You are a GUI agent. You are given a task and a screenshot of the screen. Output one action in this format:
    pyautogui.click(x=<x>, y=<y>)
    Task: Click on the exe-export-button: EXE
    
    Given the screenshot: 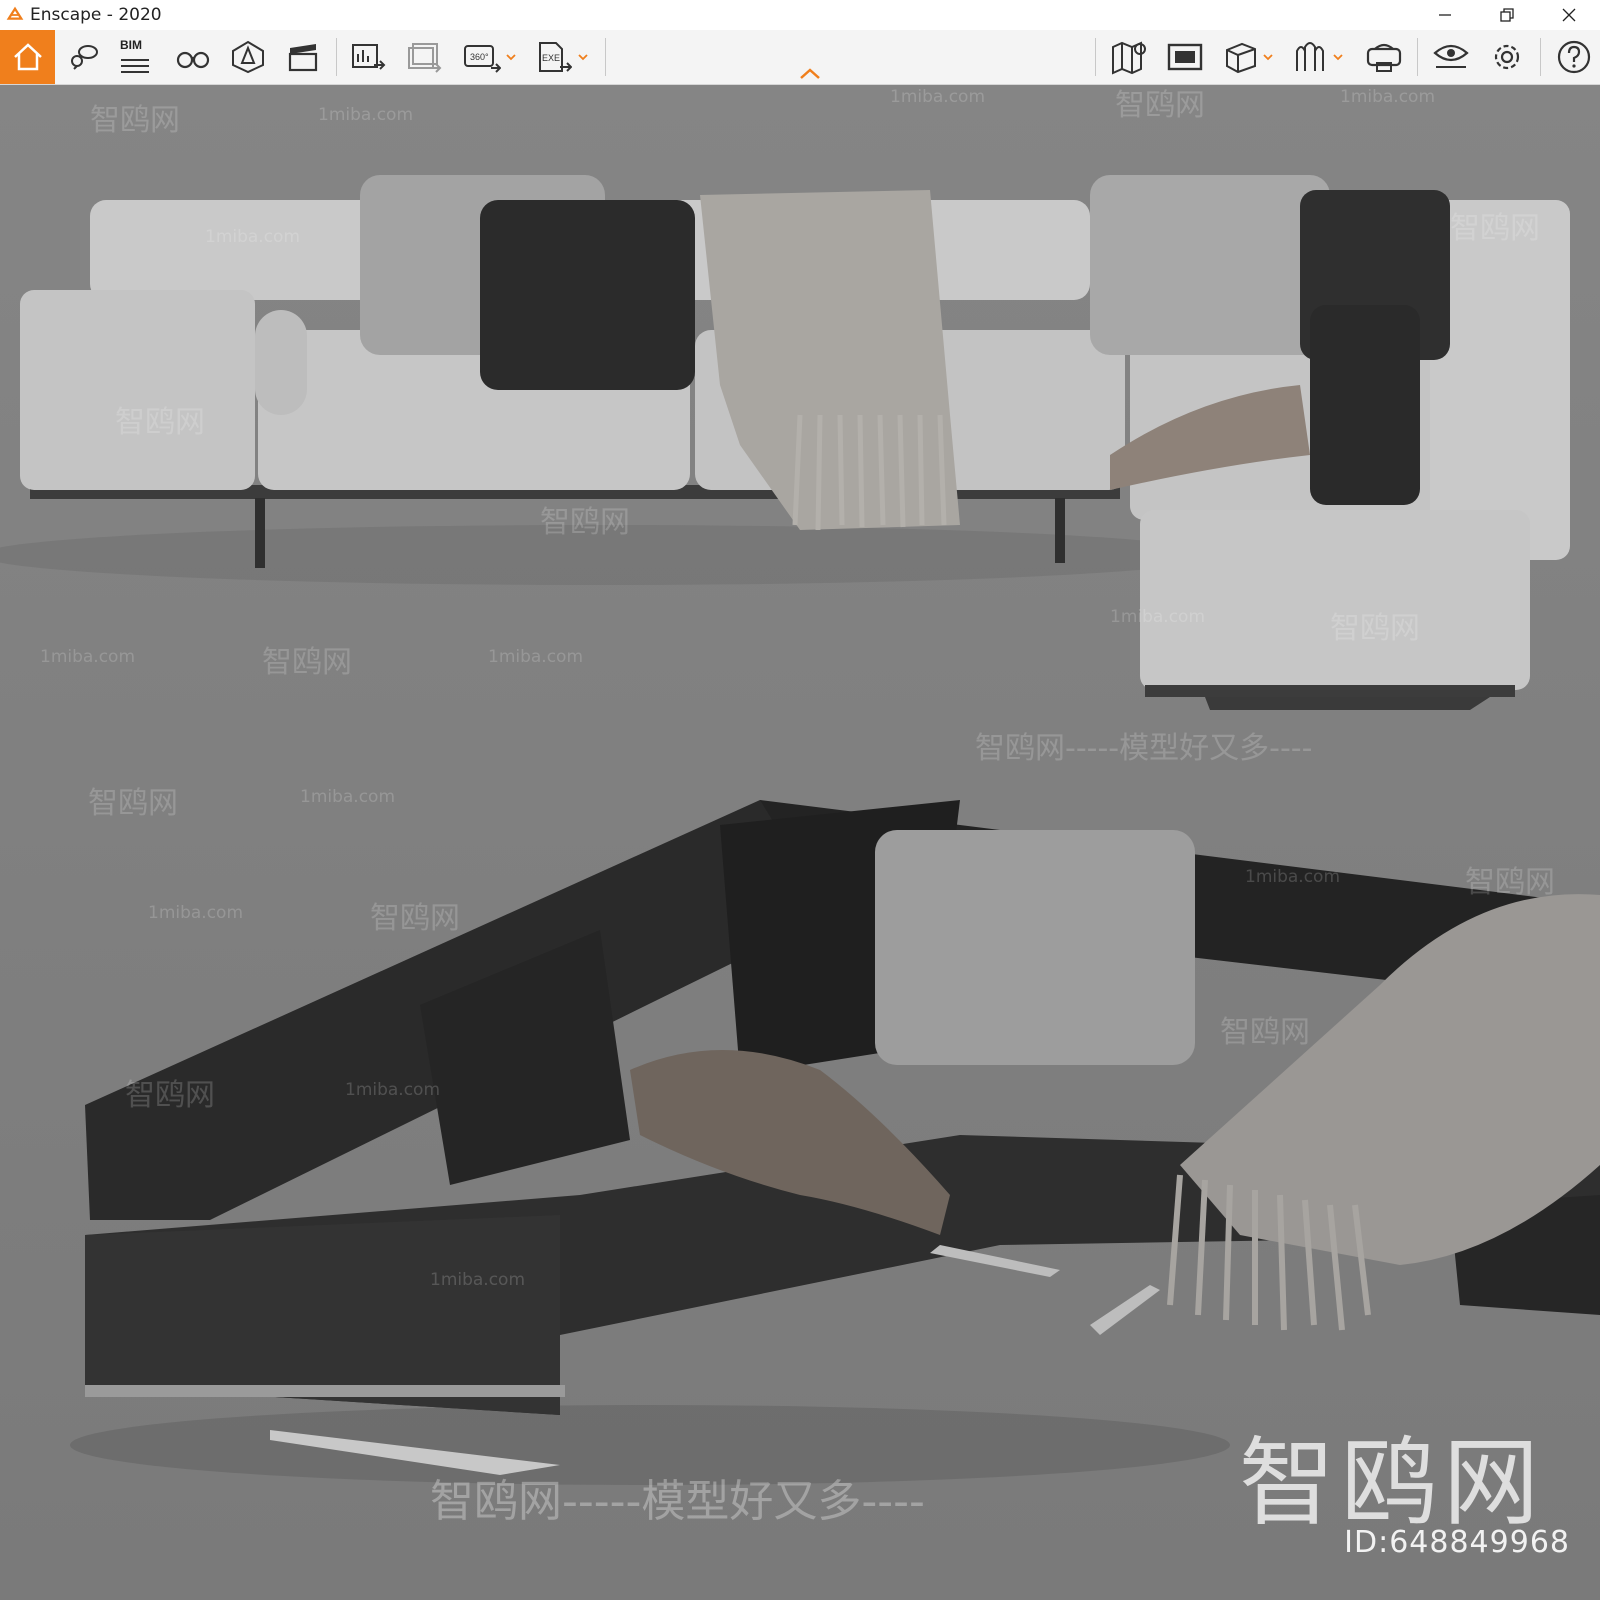 What is the action you would take?
    pyautogui.click(x=554, y=57)
    